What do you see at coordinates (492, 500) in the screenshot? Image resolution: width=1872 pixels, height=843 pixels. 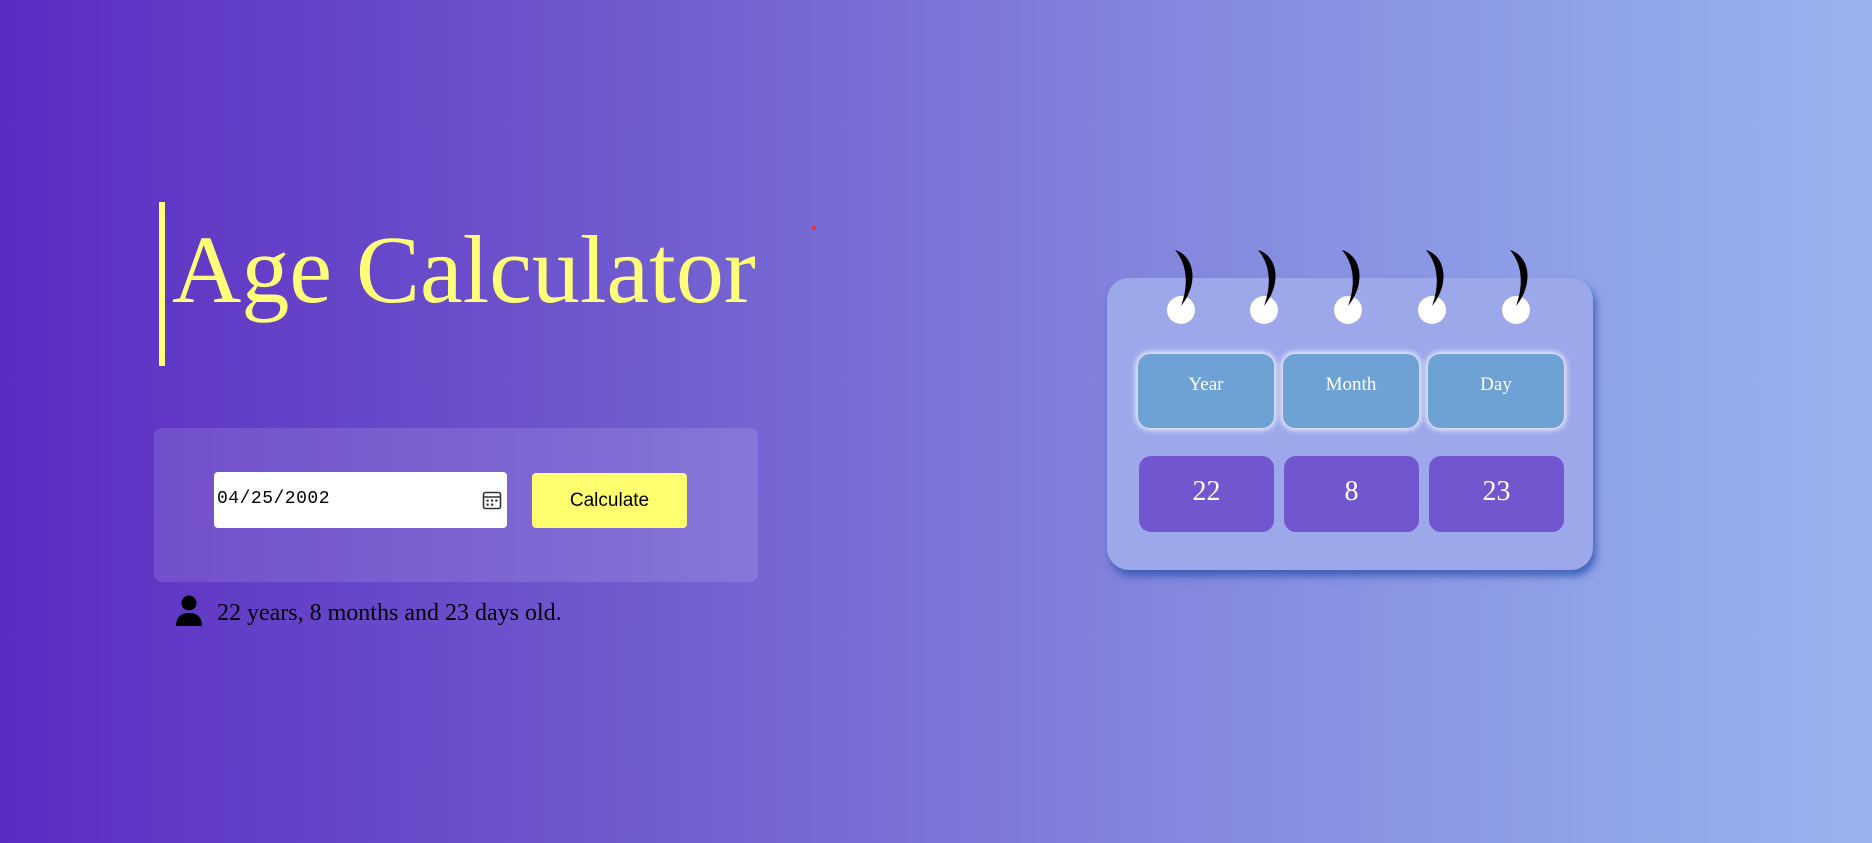 I see `calendar-icon` at bounding box center [492, 500].